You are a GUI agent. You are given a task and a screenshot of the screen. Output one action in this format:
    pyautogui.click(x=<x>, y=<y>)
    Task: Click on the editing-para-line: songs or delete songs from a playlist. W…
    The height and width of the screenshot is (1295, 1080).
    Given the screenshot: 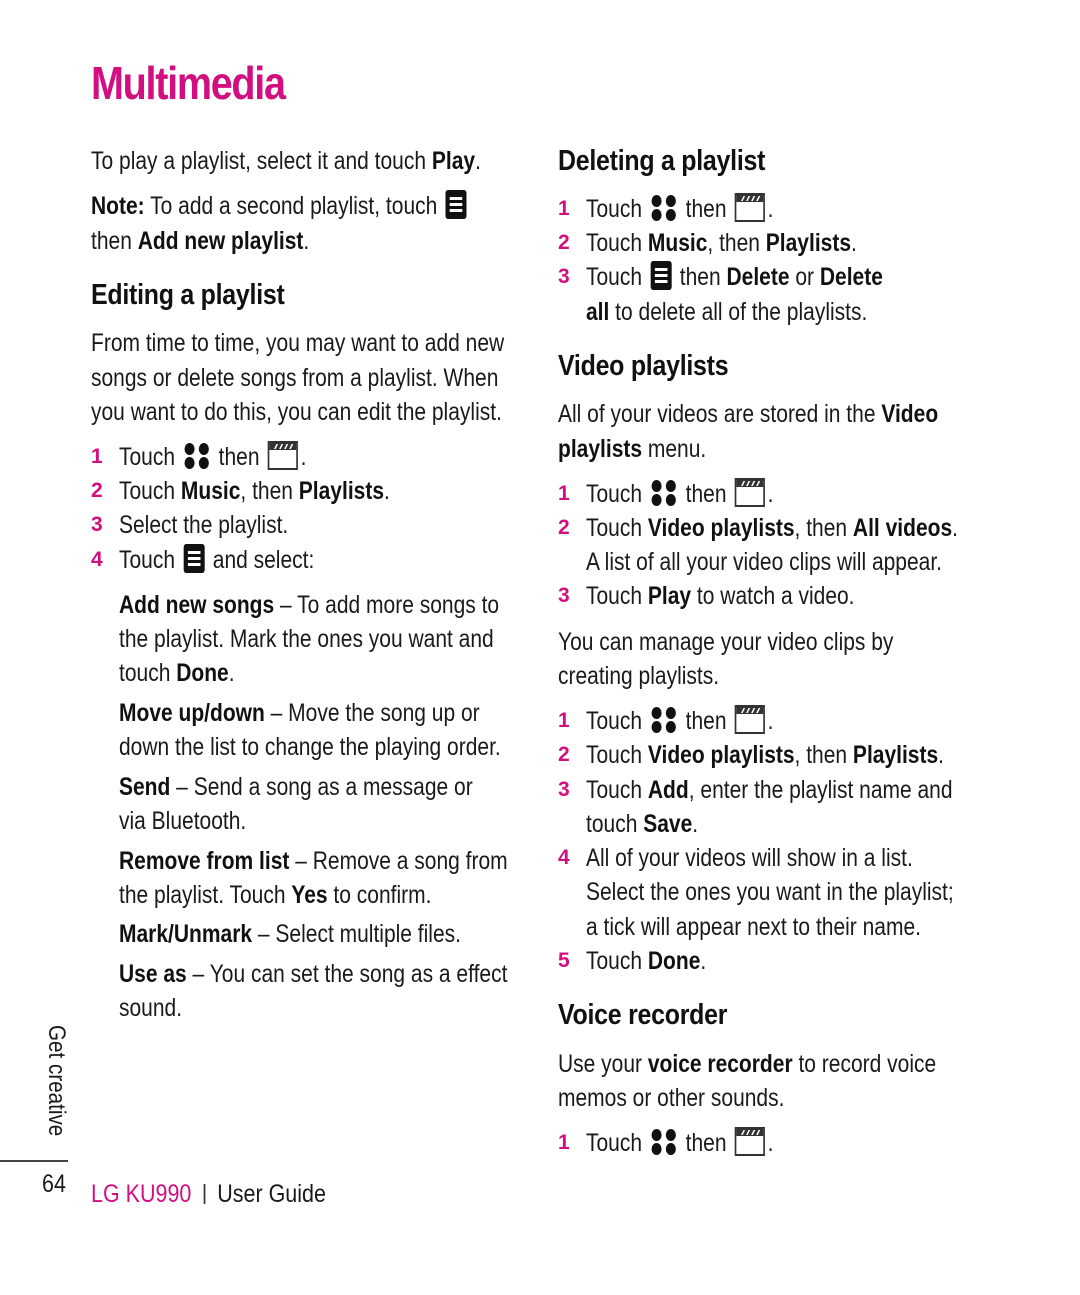 What is the action you would take?
    pyautogui.click(x=295, y=378)
    